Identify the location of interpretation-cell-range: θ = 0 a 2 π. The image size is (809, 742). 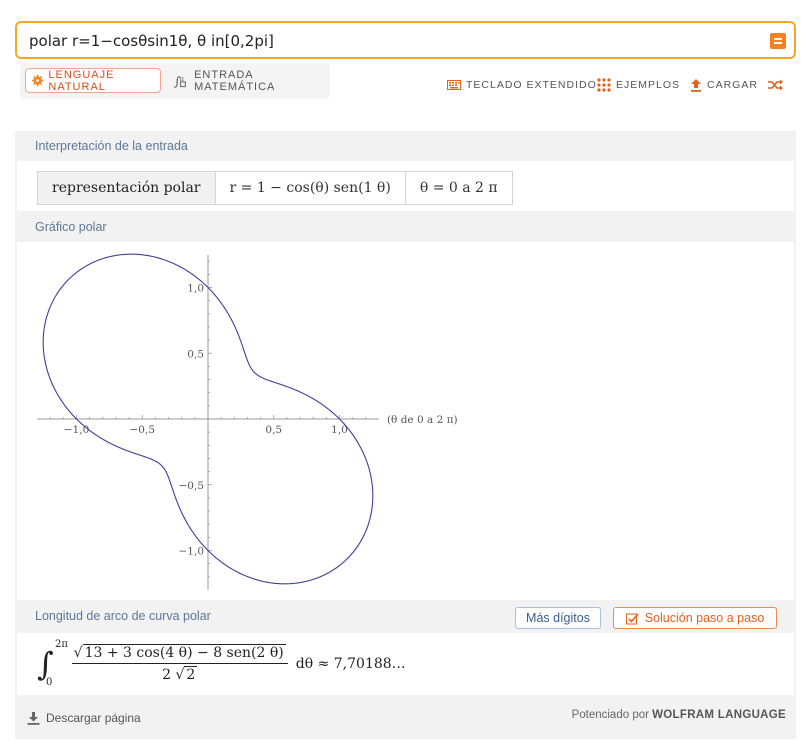
(458, 188).